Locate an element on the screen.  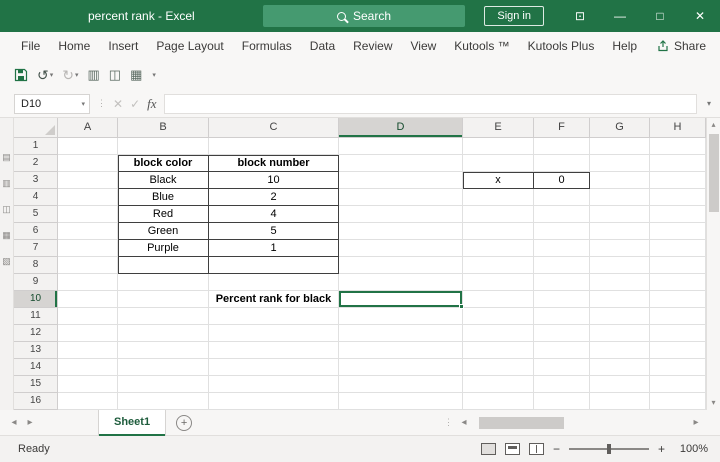
cell-A8 is located at coordinates (88, 265).